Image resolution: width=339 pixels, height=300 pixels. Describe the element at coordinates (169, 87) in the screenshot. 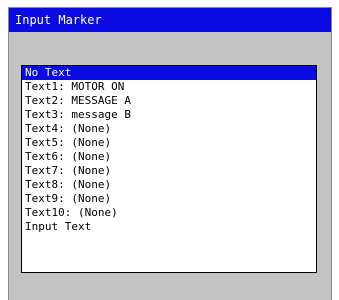

I see `list-item-text1: Text1: MOTOR ON` at that location.